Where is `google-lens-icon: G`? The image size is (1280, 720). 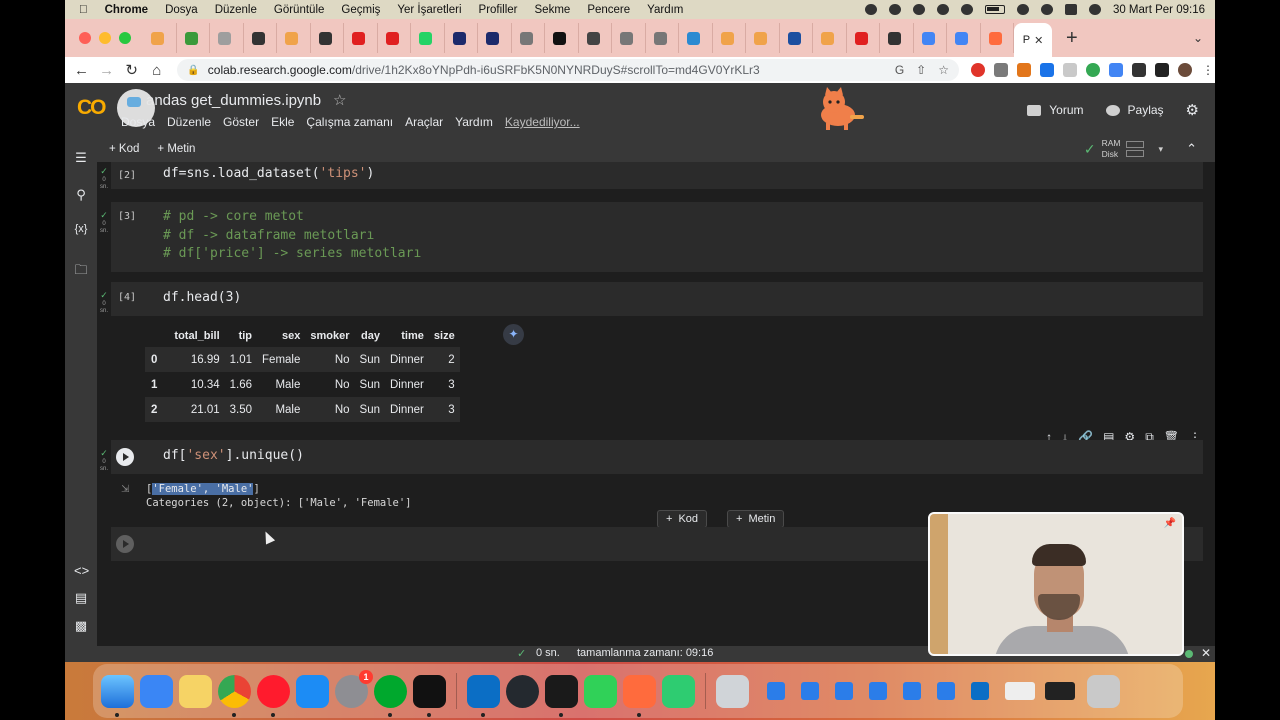
google-lens-icon: G is located at coordinates (899, 70).